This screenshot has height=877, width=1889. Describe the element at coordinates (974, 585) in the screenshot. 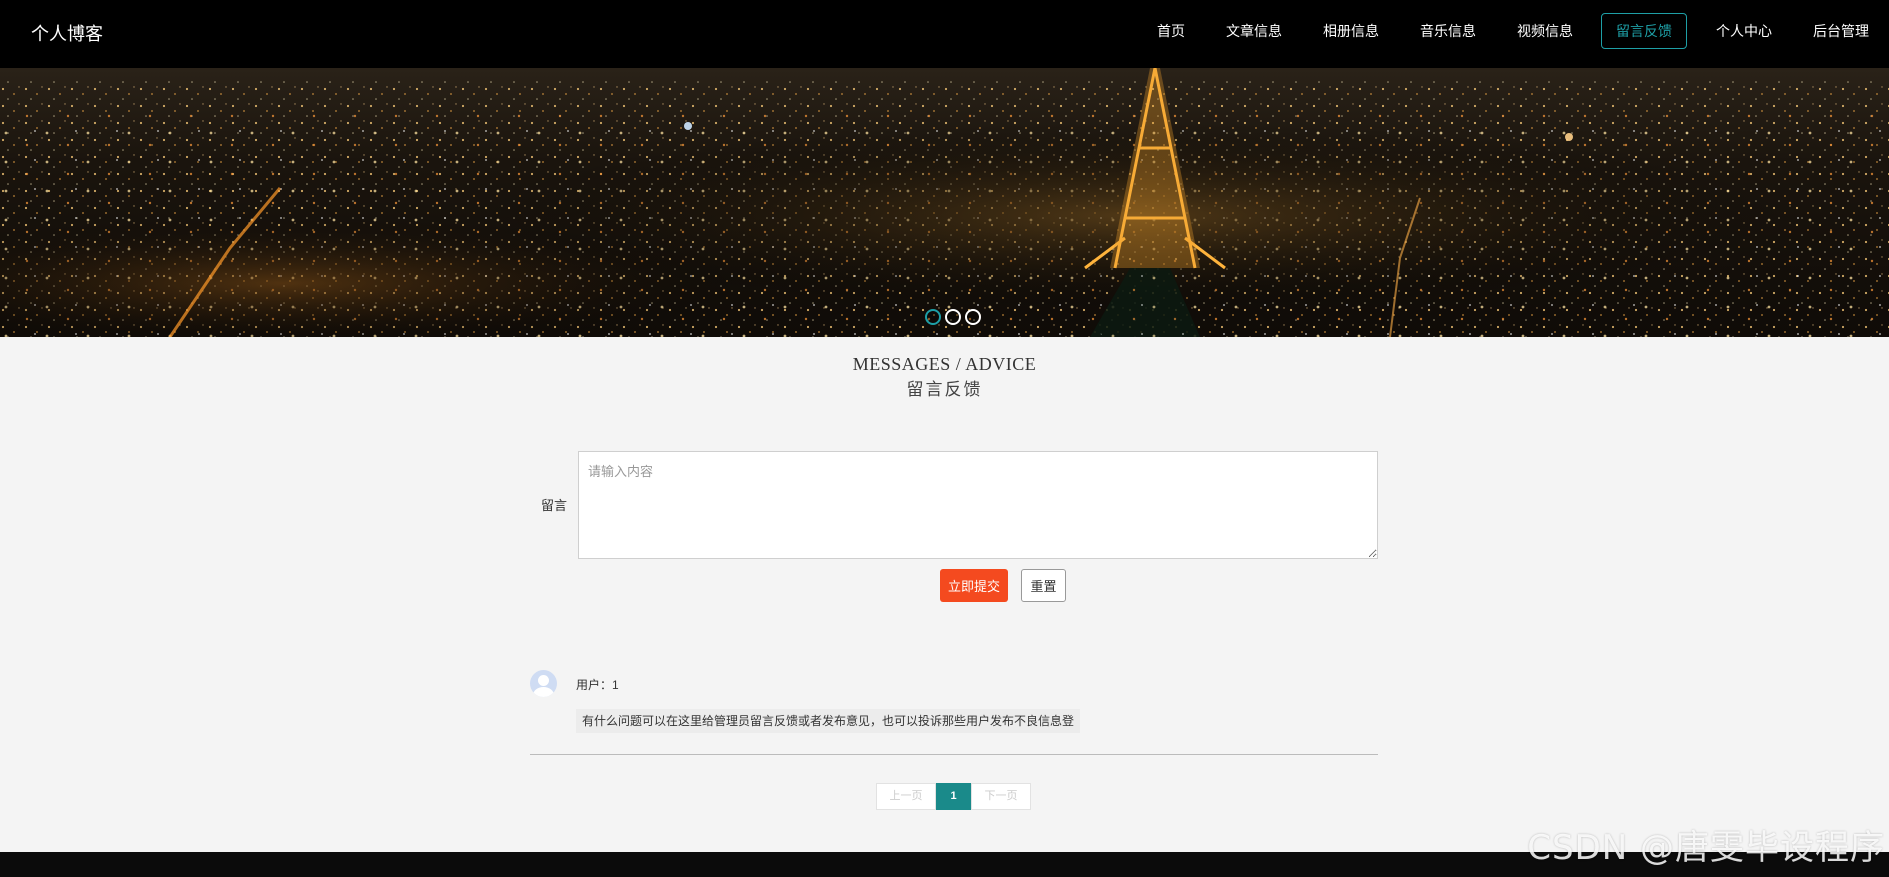

I see `submit-button: 立即提交` at that location.